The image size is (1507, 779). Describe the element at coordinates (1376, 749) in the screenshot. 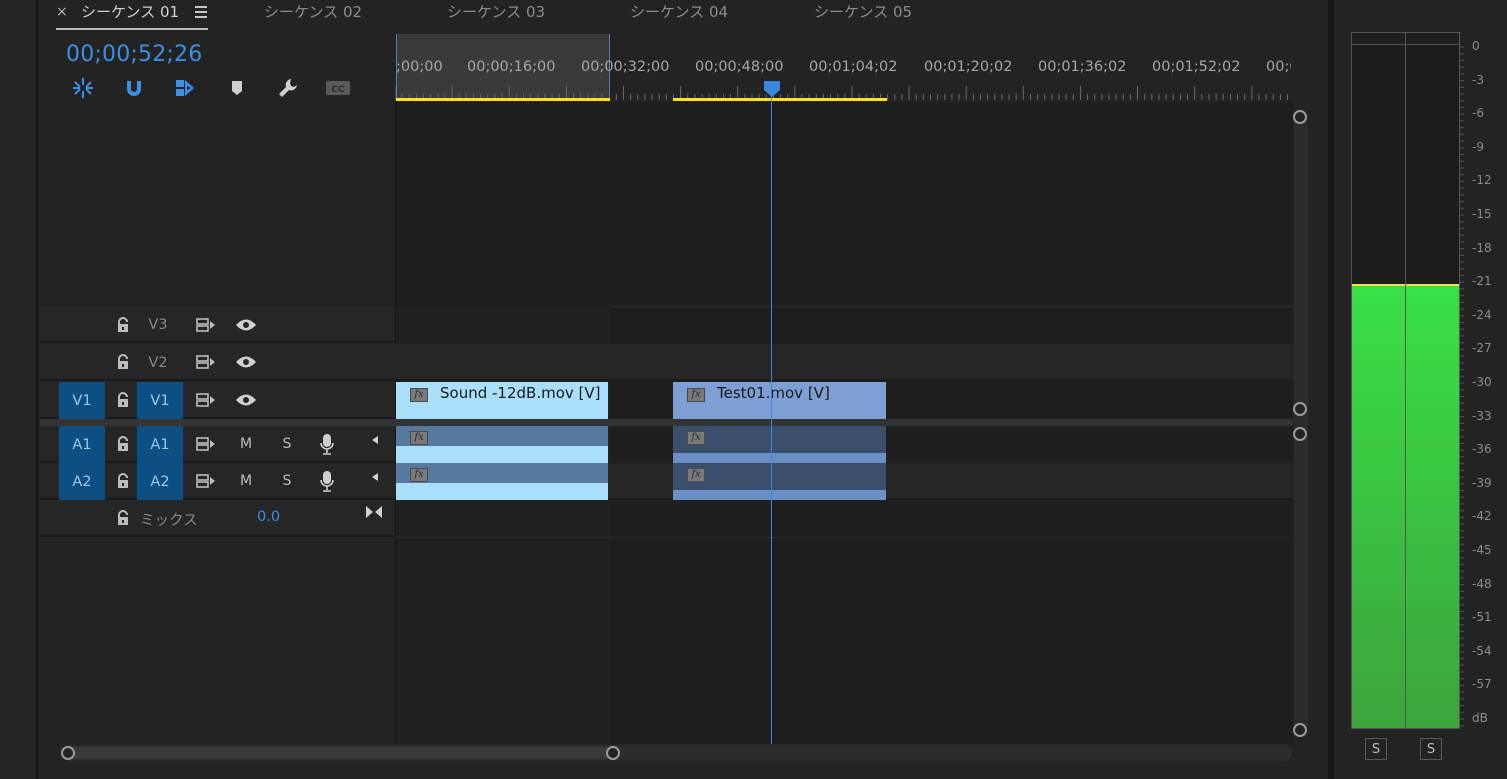

I see `solo-left-button: S` at that location.